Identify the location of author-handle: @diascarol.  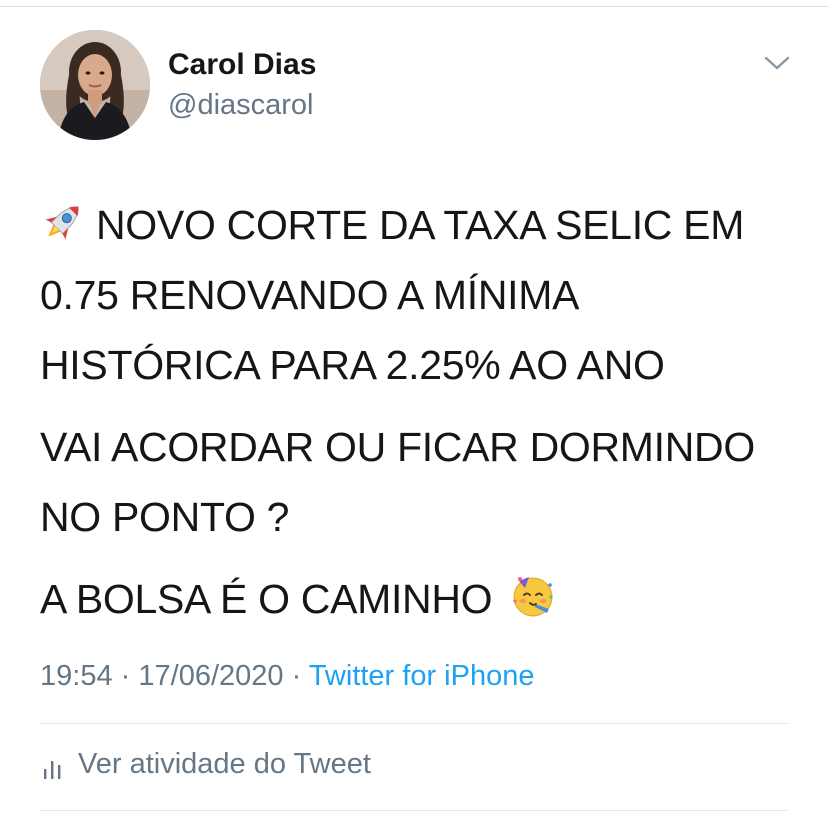
(241, 105).